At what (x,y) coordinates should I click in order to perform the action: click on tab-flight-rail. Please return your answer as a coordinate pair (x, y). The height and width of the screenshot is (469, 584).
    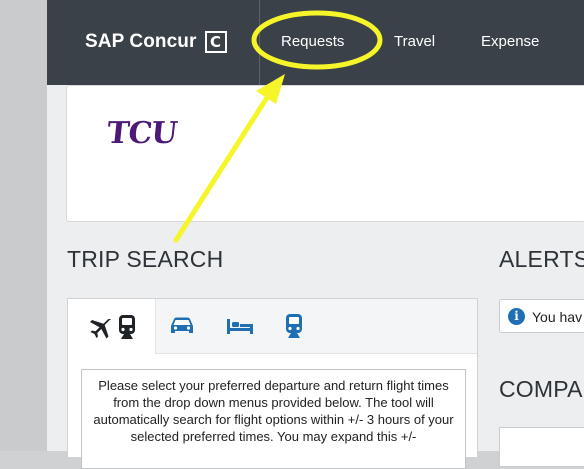
    Looking at the image, I should click on (112, 326).